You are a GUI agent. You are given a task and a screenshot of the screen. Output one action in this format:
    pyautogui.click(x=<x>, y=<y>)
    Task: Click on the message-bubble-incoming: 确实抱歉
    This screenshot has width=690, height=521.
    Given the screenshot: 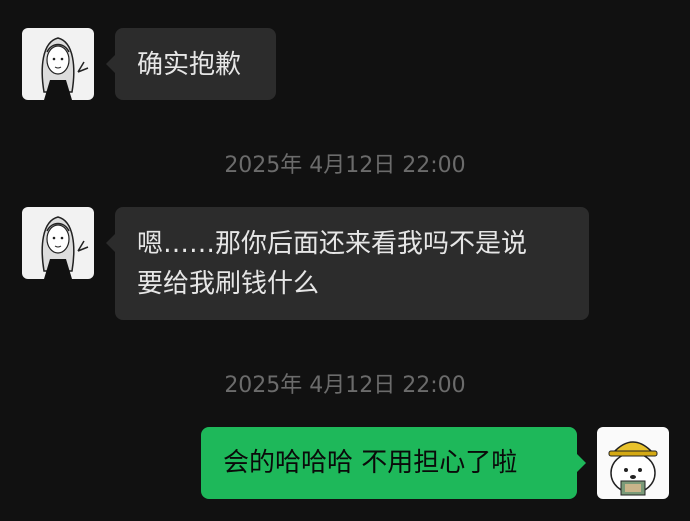 What is the action you would take?
    pyautogui.click(x=195, y=64)
    